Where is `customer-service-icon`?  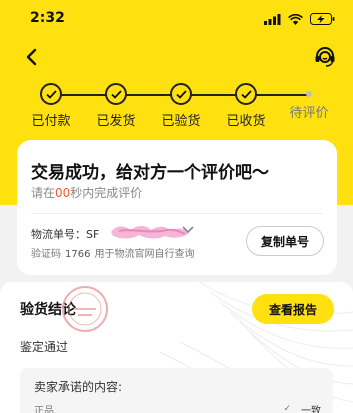
customer-service-icon is located at coordinates (325, 57).